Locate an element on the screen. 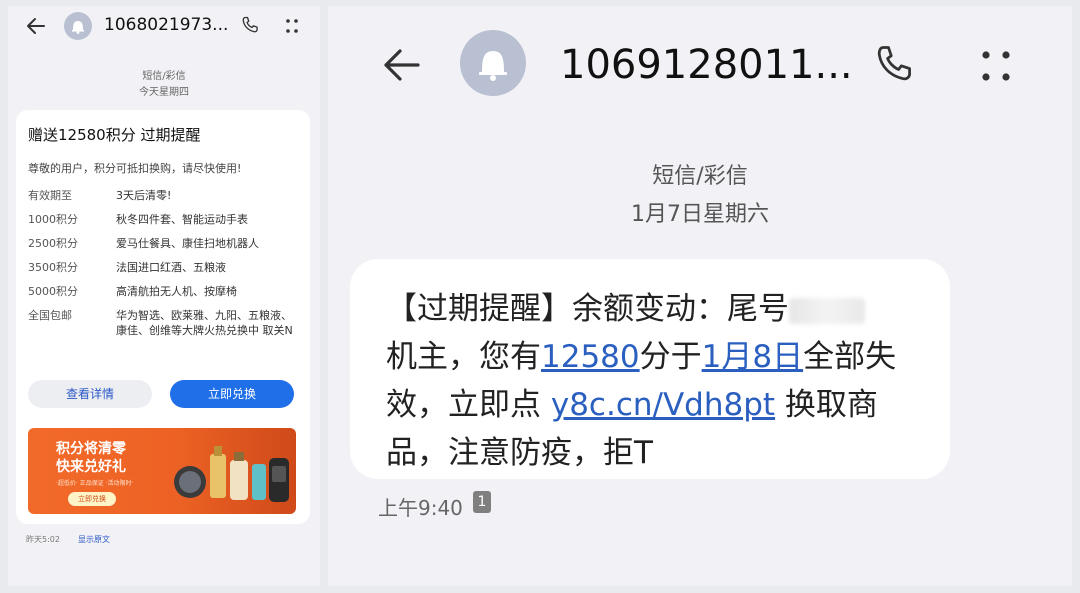 The width and height of the screenshot is (1080, 593). row-key: 1000积分 is located at coordinates (53, 219).